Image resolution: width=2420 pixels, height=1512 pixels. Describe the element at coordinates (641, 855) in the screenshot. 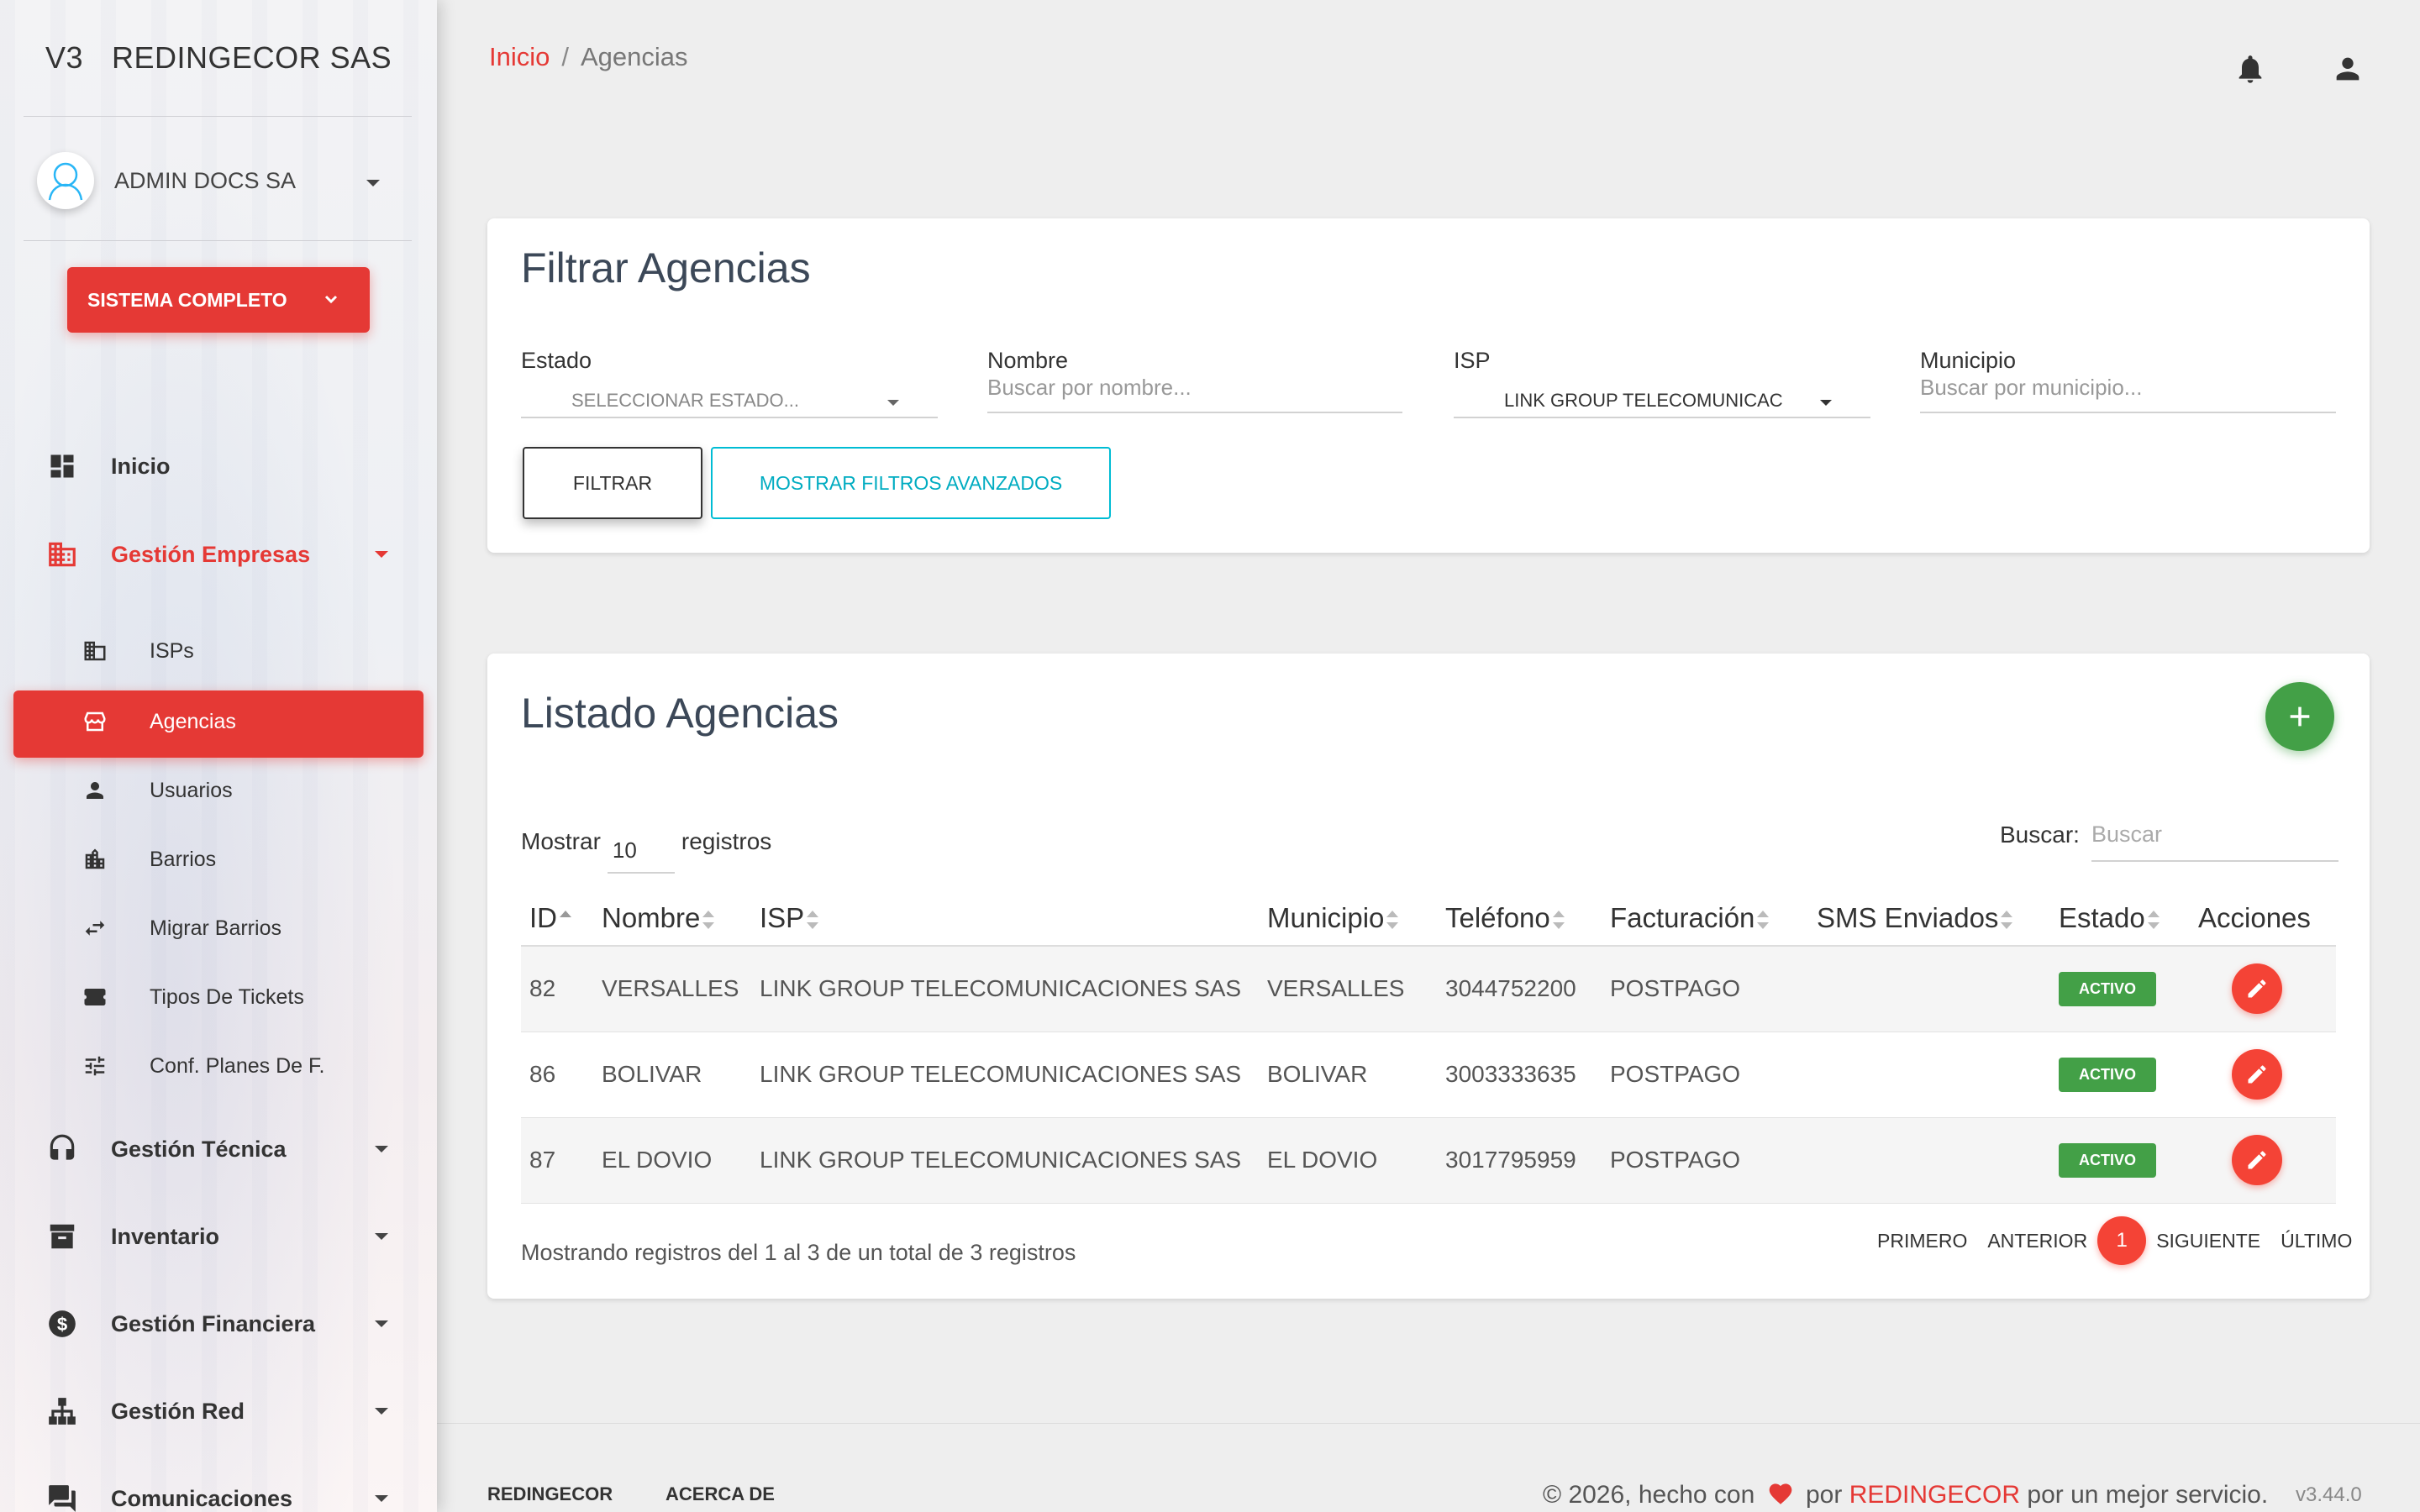

I see `page-length-select: 10` at that location.